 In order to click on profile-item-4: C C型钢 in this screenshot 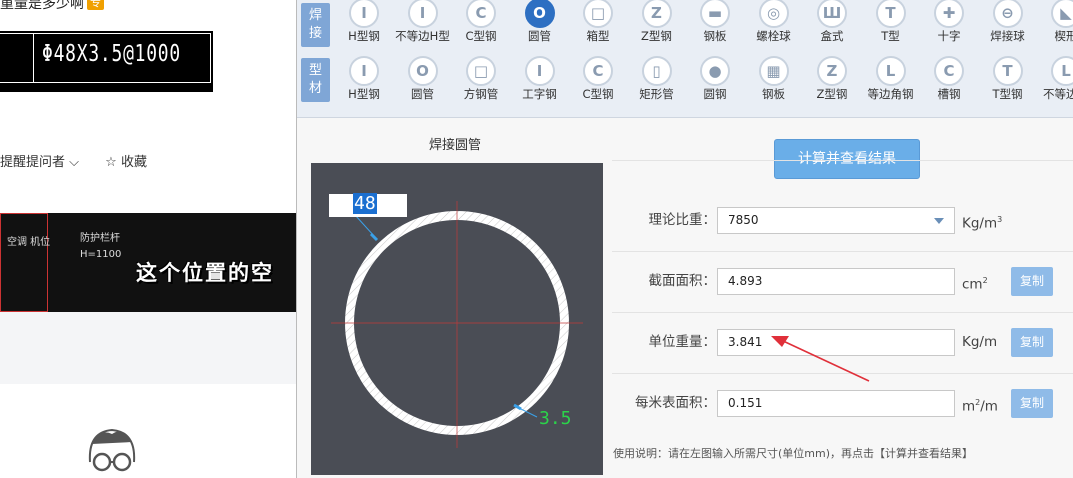, I will do `click(598, 83)`.